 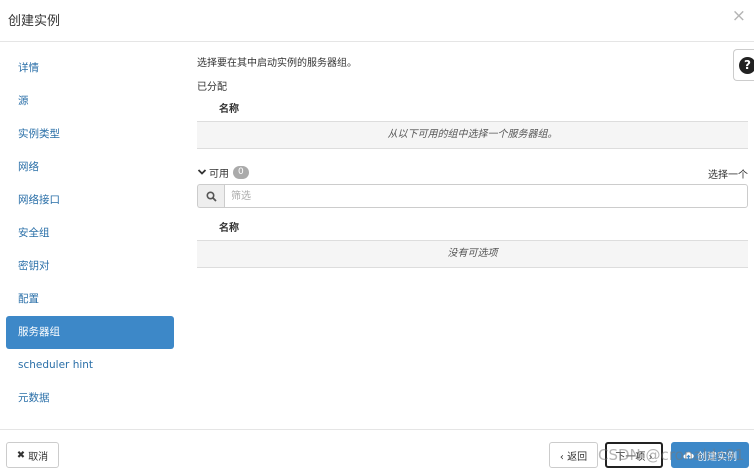 What do you see at coordinates (472, 254) in the screenshot?
I see `available-empty-row: 没有可选项` at bounding box center [472, 254].